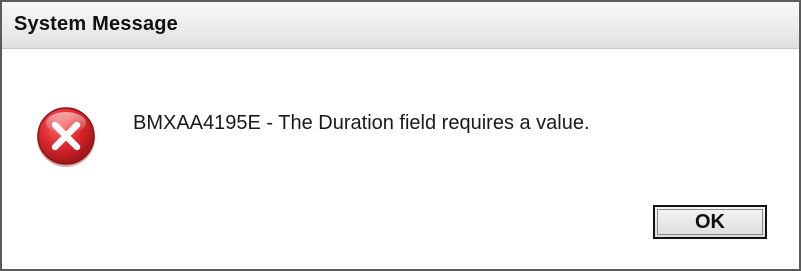 This screenshot has width=801, height=271. I want to click on ok-button: OK, so click(710, 222).